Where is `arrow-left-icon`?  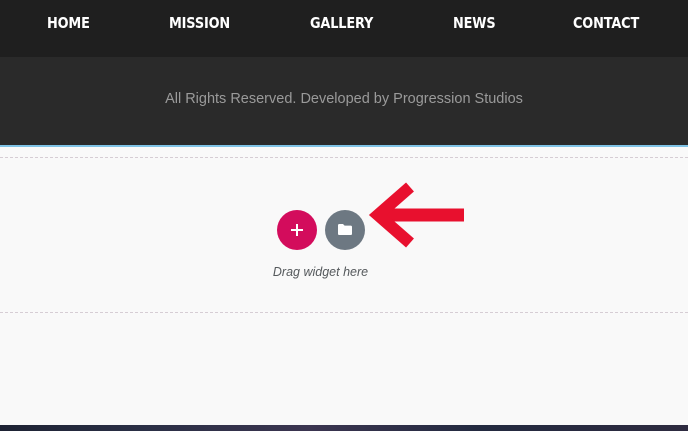
arrow-left-icon is located at coordinates (416, 215).